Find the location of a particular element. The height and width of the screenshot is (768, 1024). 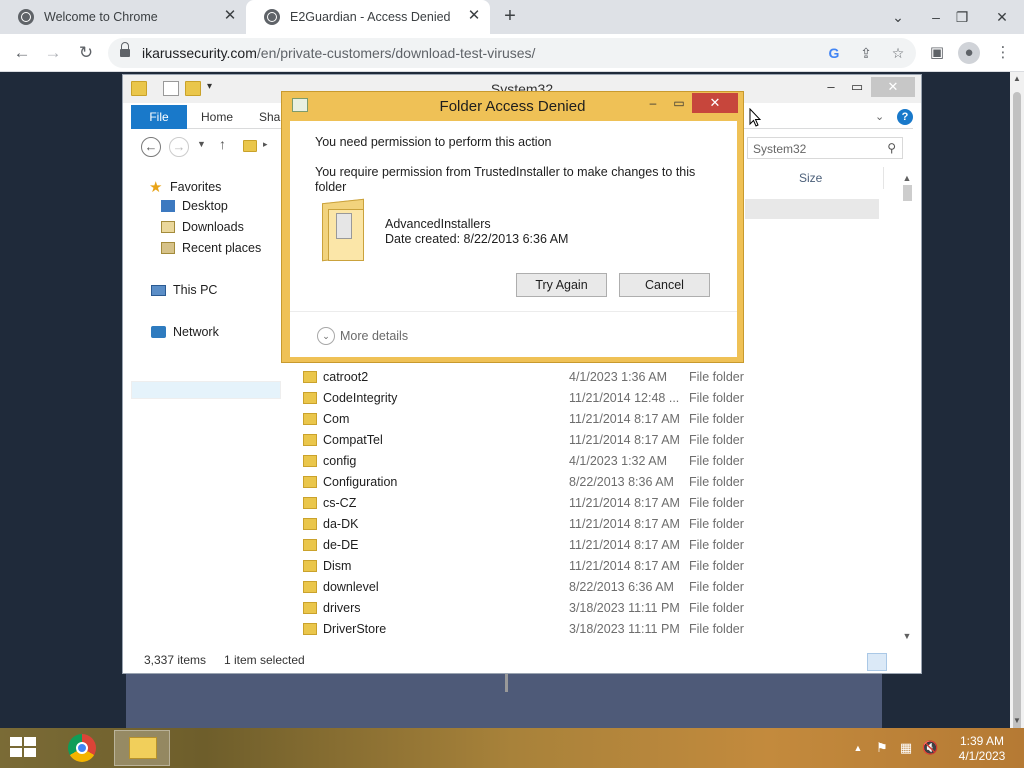

restore-button: ❐ is located at coordinates (962, 17).